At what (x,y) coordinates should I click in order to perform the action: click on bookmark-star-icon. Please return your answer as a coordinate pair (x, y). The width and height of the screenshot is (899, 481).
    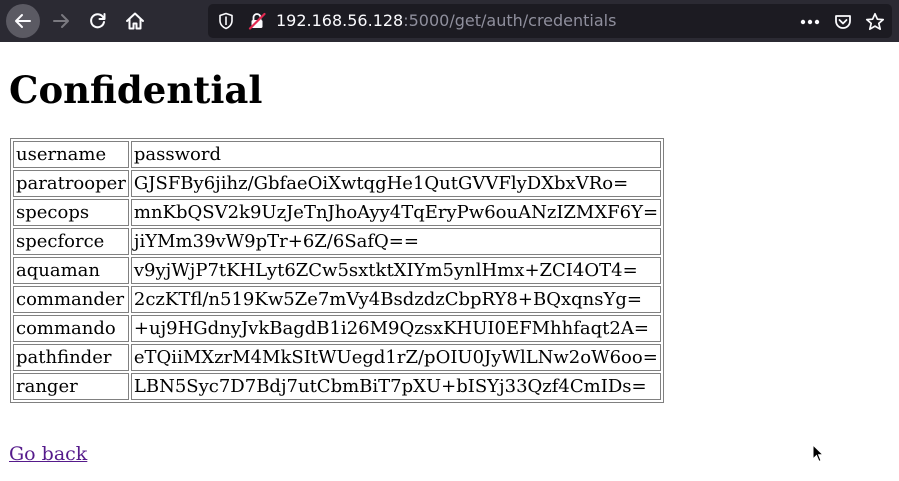
    Looking at the image, I should click on (875, 22).